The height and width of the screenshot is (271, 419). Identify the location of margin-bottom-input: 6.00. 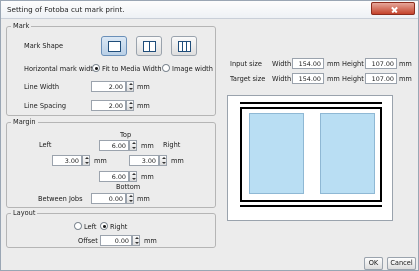
(114, 176).